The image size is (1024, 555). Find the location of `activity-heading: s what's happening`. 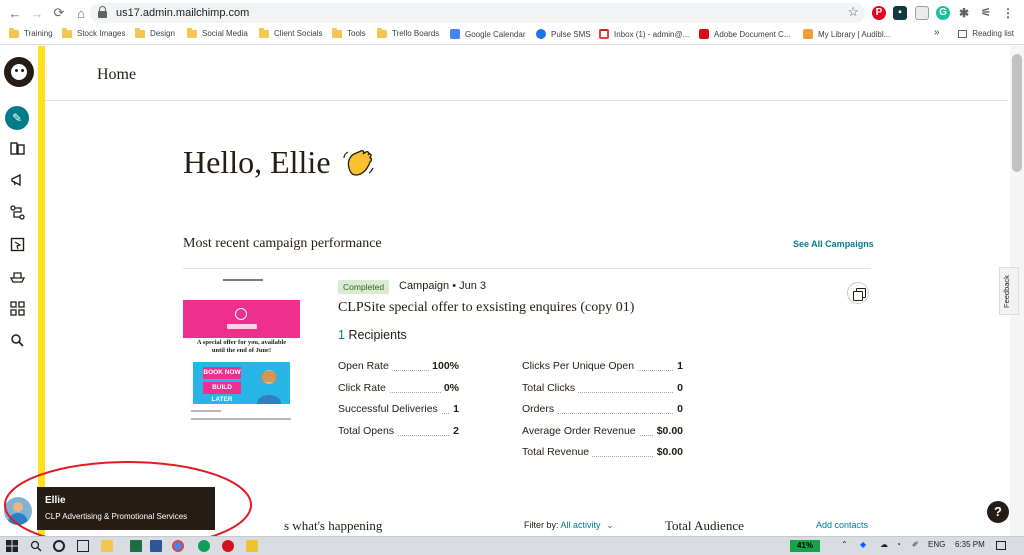

activity-heading: s what's happening is located at coordinates (333, 525).